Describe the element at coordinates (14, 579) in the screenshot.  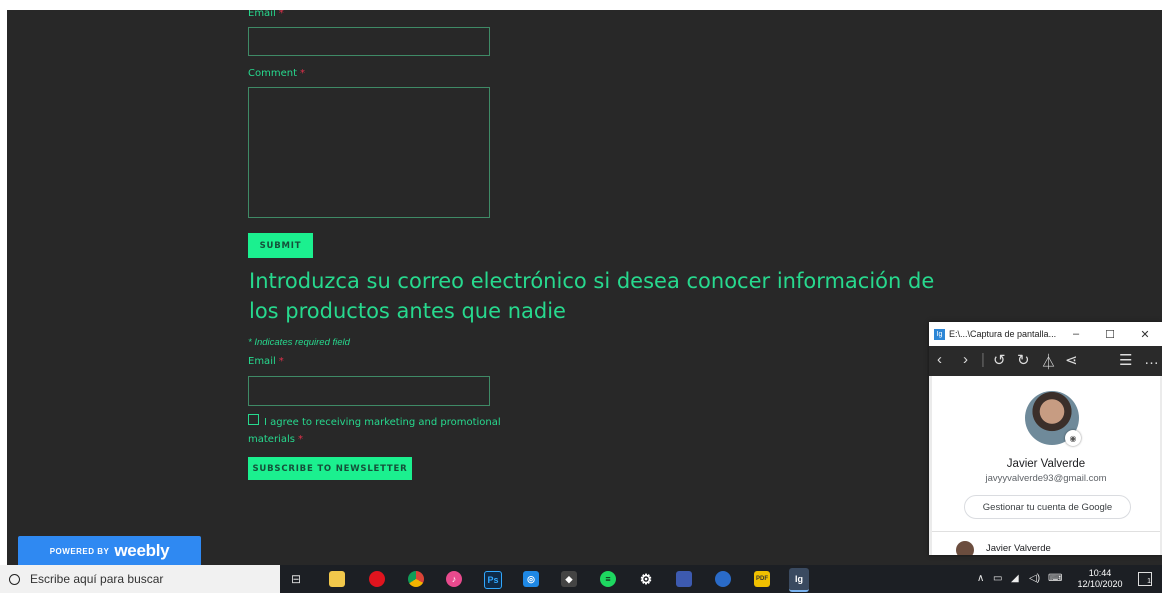
I see `search-icon` at that location.